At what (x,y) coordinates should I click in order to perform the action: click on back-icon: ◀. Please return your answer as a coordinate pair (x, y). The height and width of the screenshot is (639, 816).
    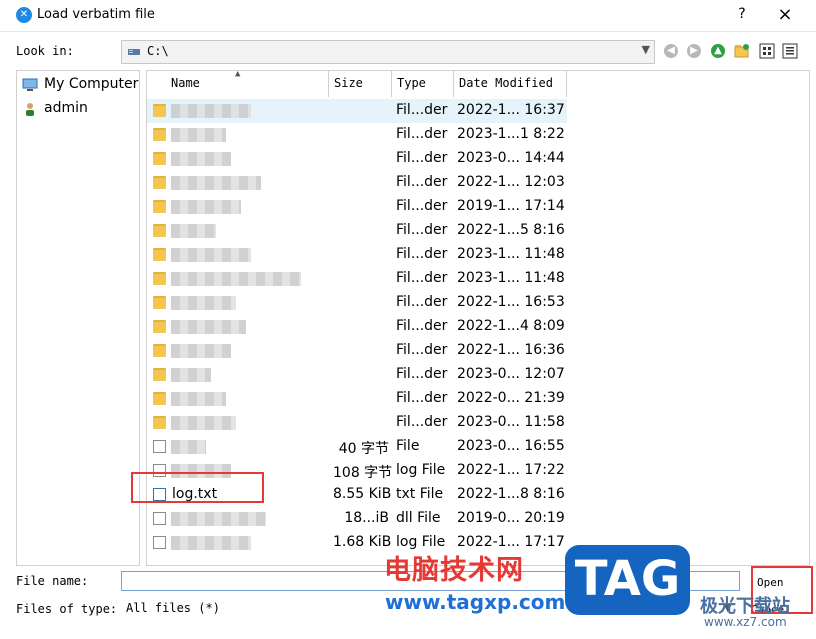
    Looking at the image, I should click on (671, 51).